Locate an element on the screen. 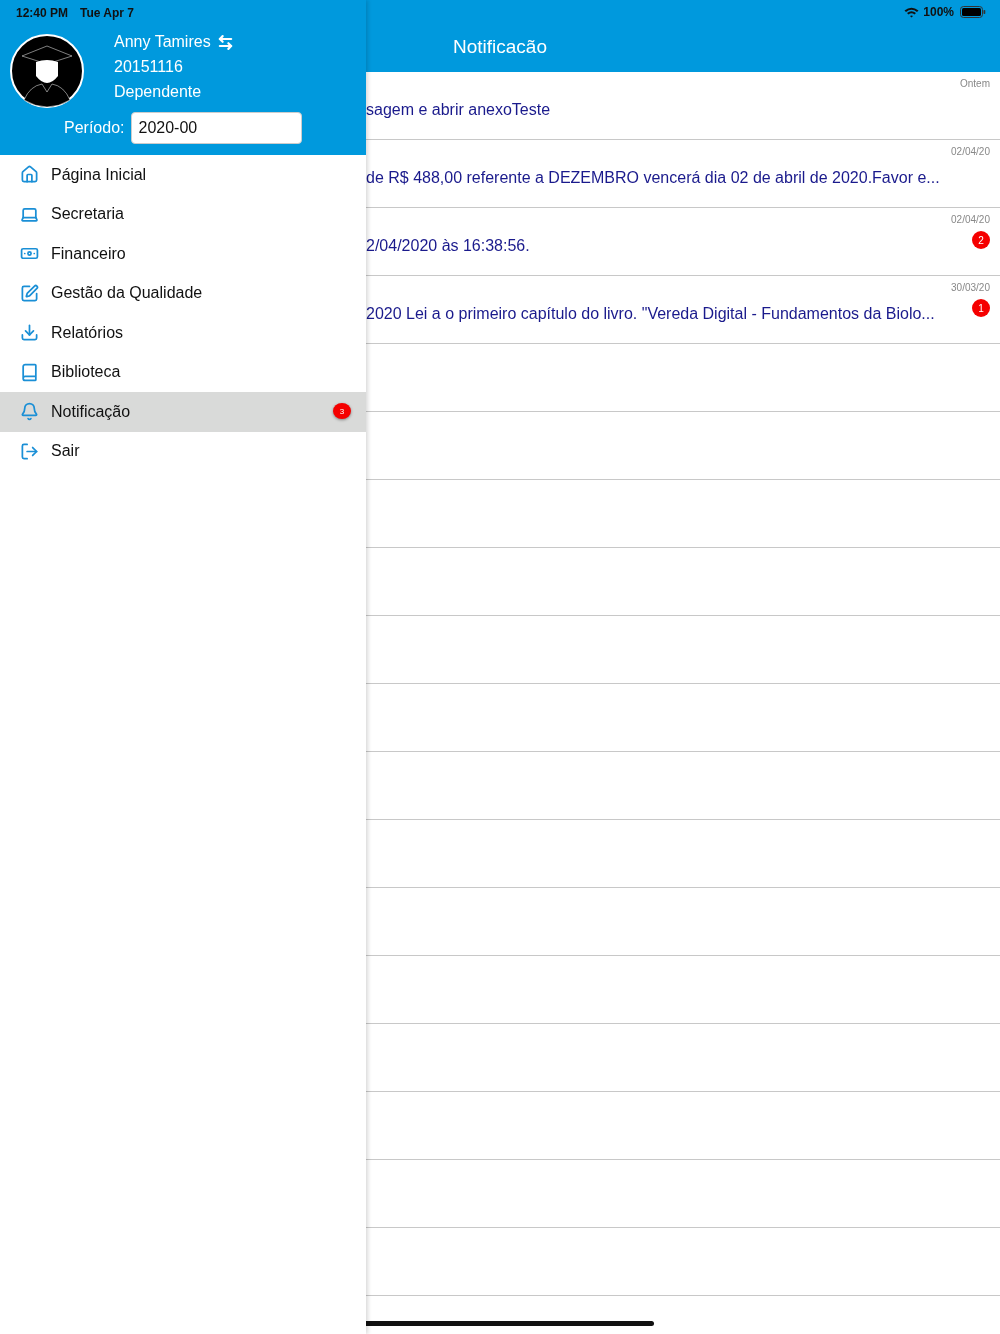  menu-item: Sair is located at coordinates (183, 451).